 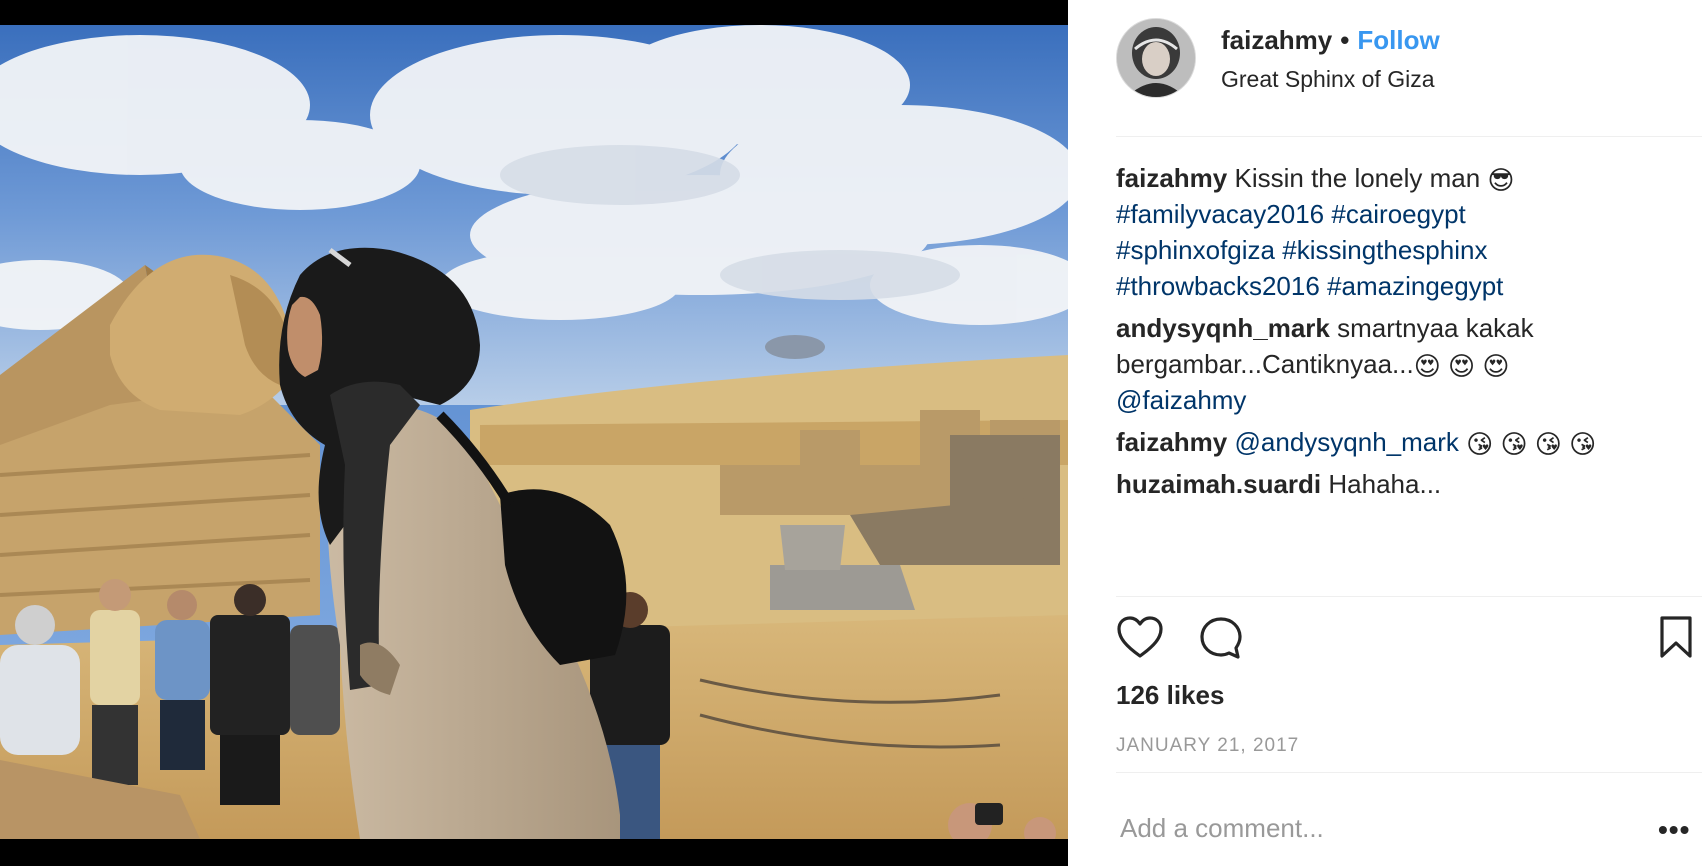 What do you see at coordinates (1674, 830) in the screenshot?
I see `ellipsis-icon: •••` at bounding box center [1674, 830].